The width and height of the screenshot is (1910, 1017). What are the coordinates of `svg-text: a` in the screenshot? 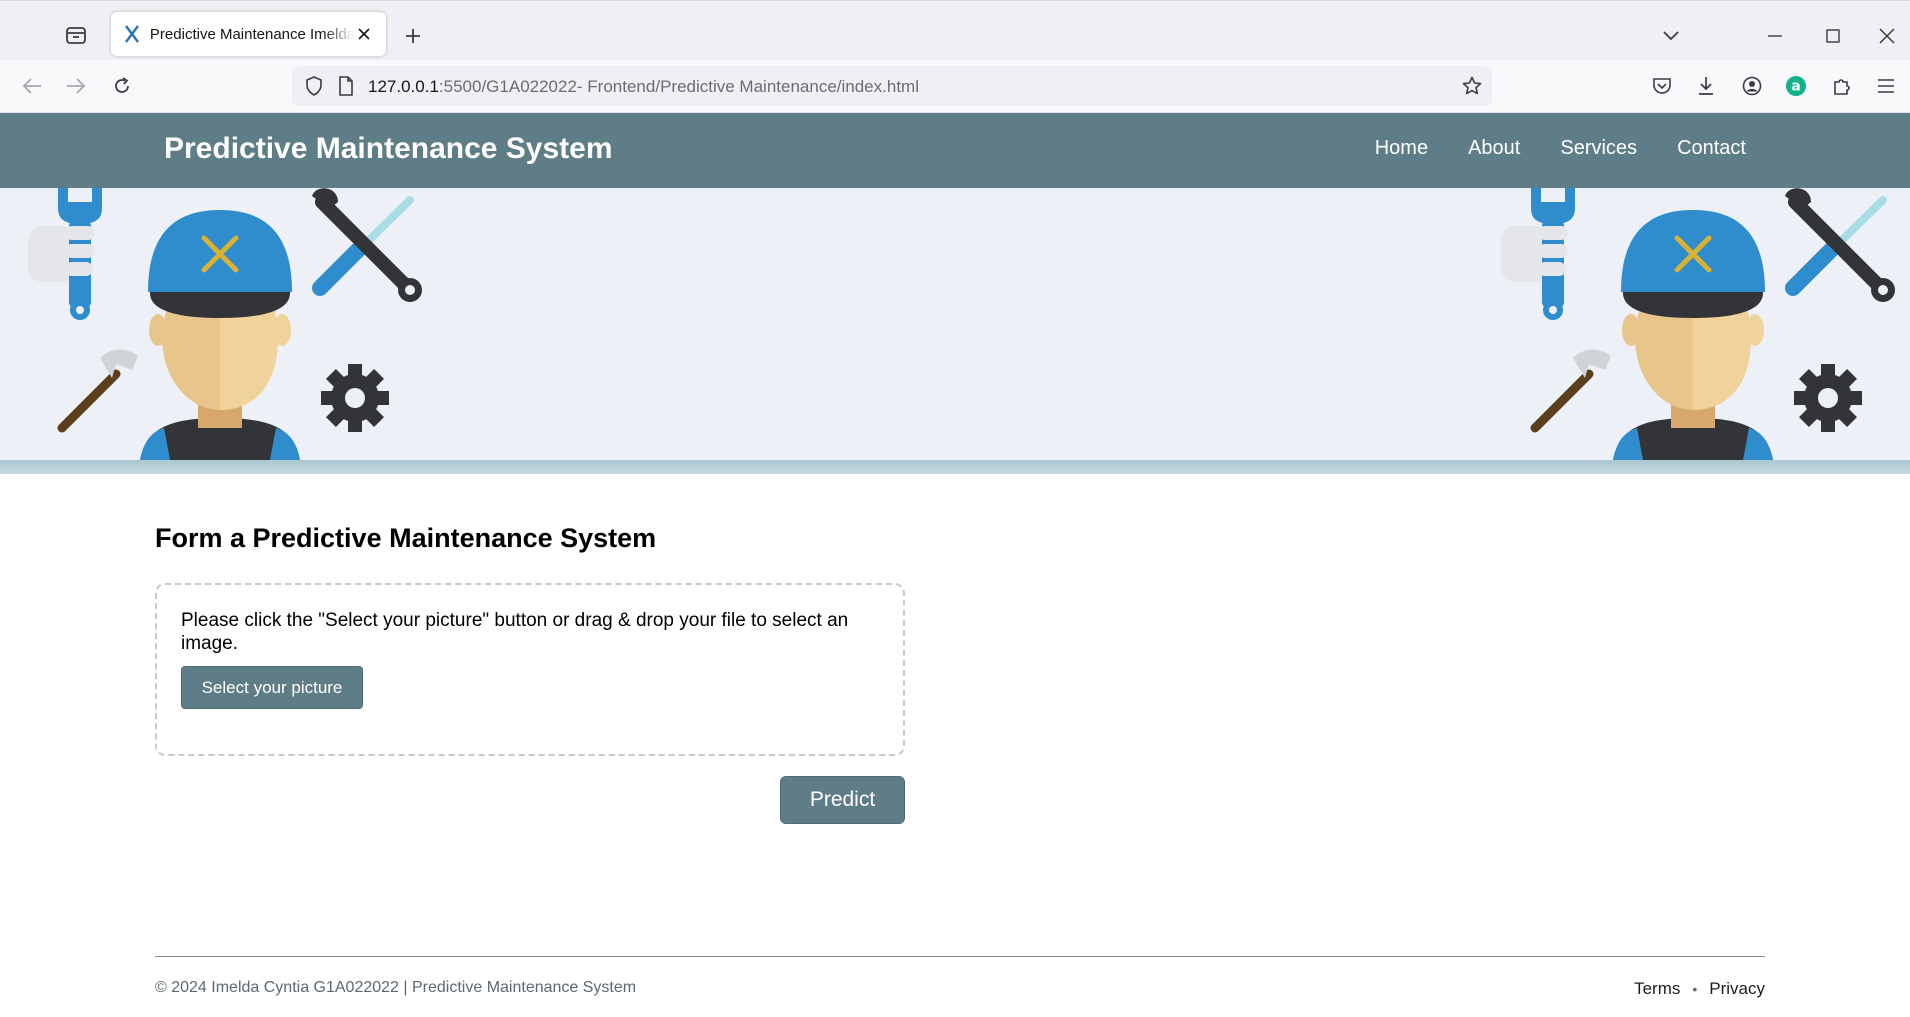 It's located at (1795, 87).